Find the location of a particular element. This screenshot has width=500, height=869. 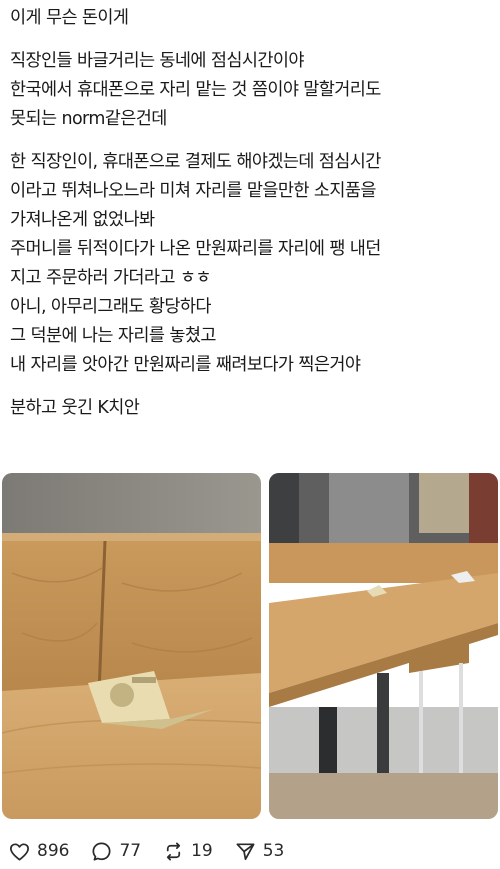

reply-count: 77 is located at coordinates (130, 851).